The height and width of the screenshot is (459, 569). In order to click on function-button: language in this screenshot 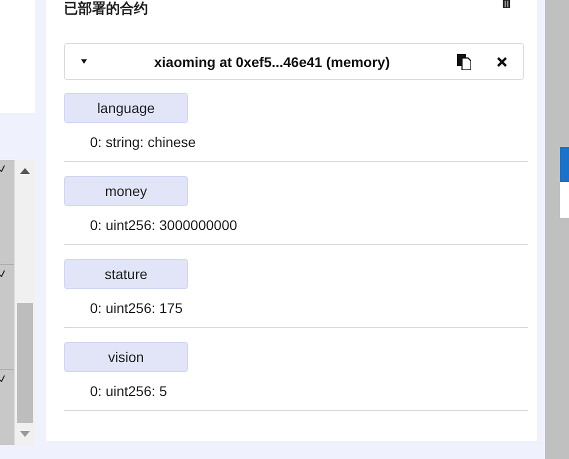, I will do `click(126, 108)`.